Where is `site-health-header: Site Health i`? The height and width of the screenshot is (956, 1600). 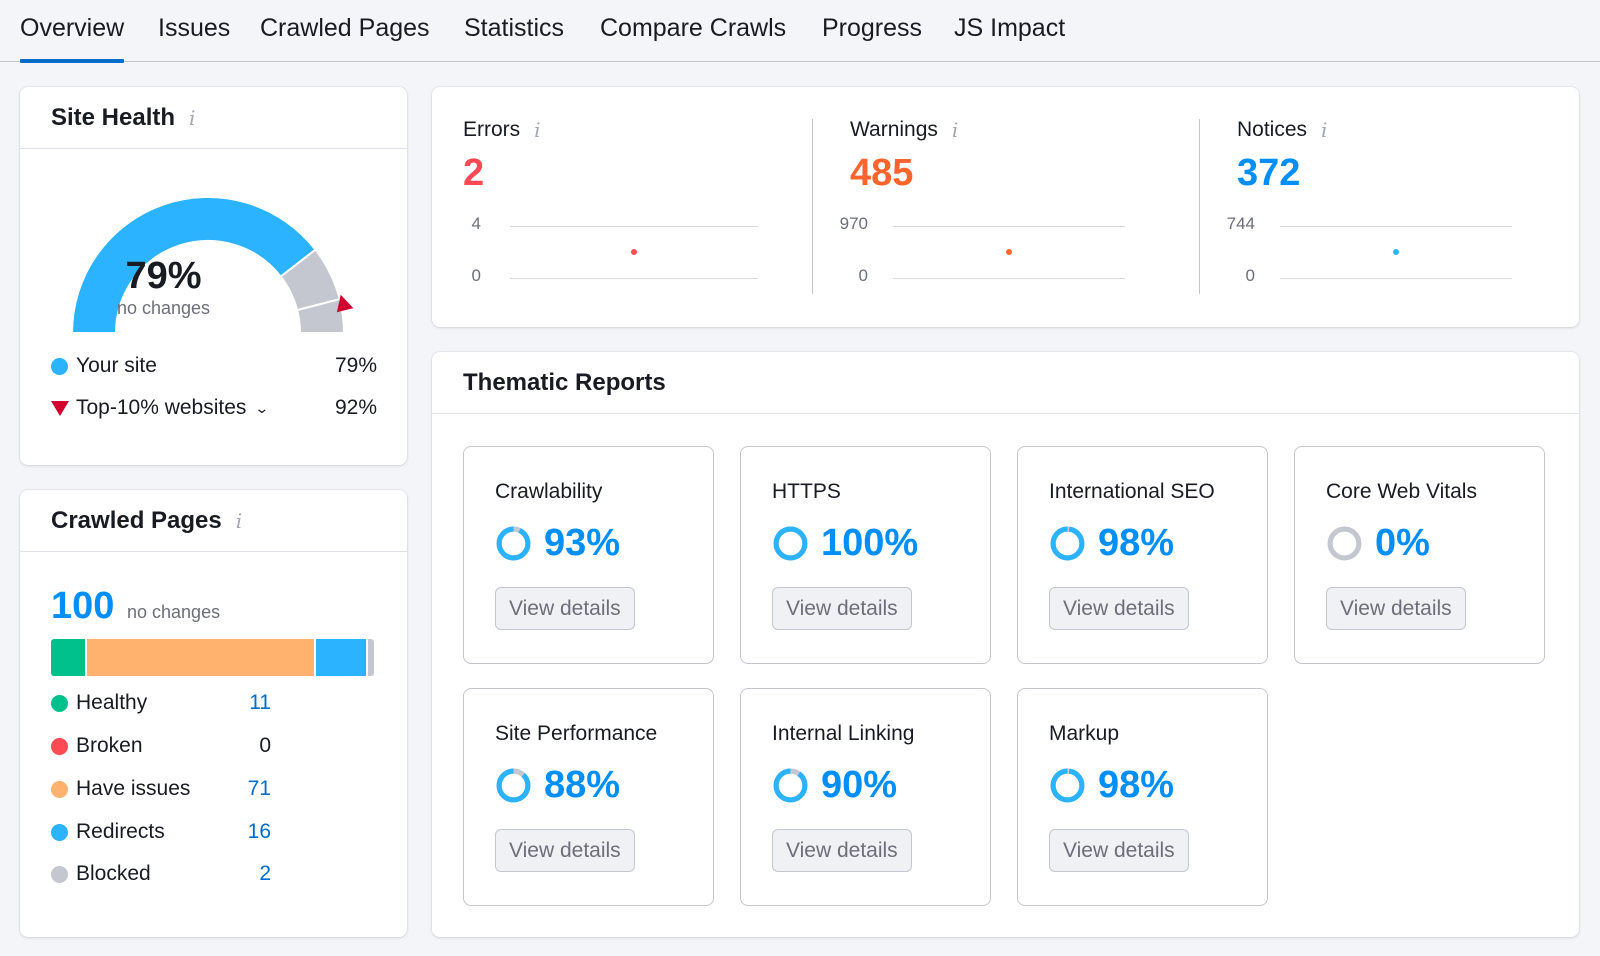
site-health-header: Site Health i is located at coordinates (213, 118).